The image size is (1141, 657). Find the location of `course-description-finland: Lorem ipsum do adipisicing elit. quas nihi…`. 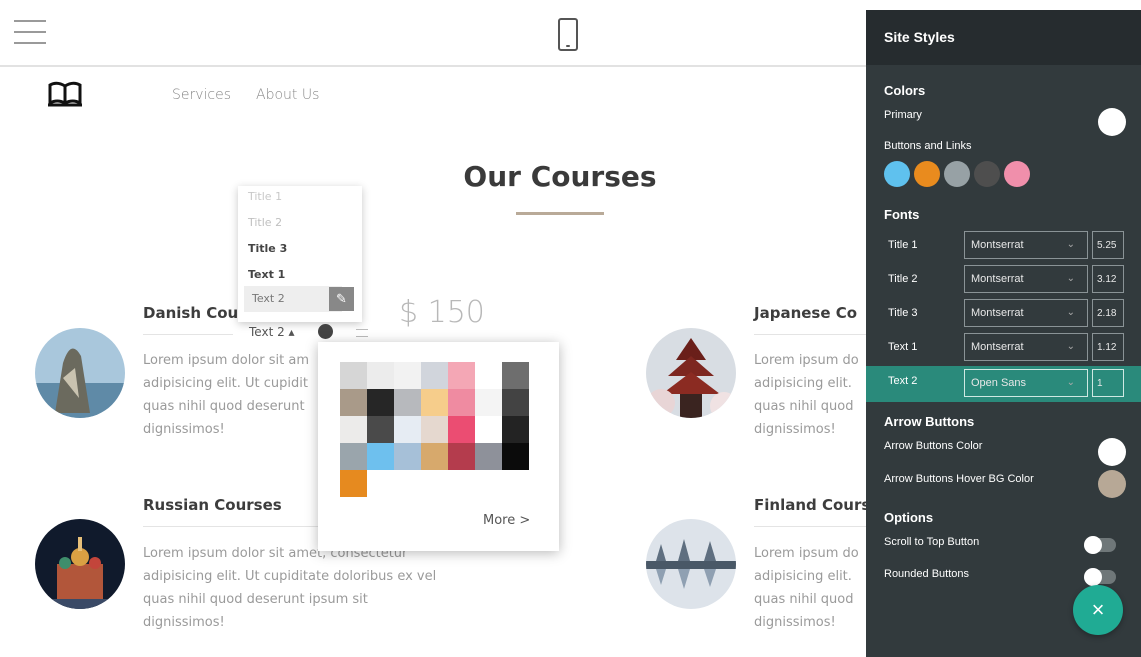

course-description-finland: Lorem ipsum do adipisicing elit. quas nihi… is located at coordinates (806, 588).